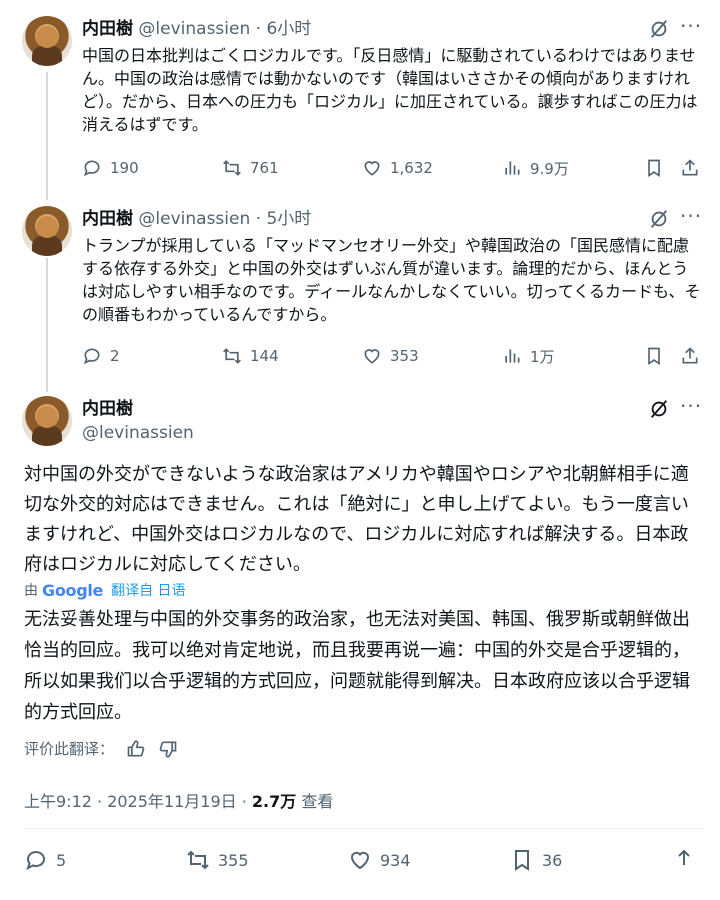 The image size is (720, 900). What do you see at coordinates (264, 356) in the screenshot?
I see `repost-count: 144` at bounding box center [264, 356].